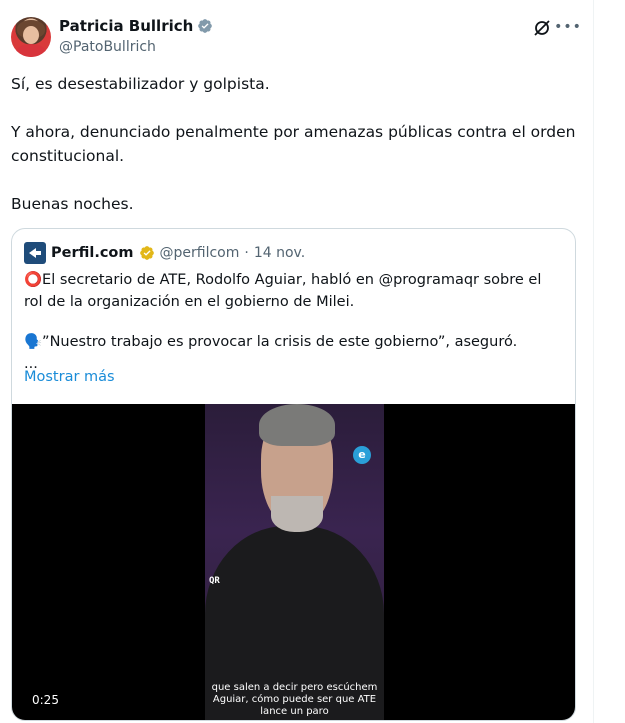  Describe the element at coordinates (146, 253) in the screenshot. I see `gold-verified-badge-icon` at that location.